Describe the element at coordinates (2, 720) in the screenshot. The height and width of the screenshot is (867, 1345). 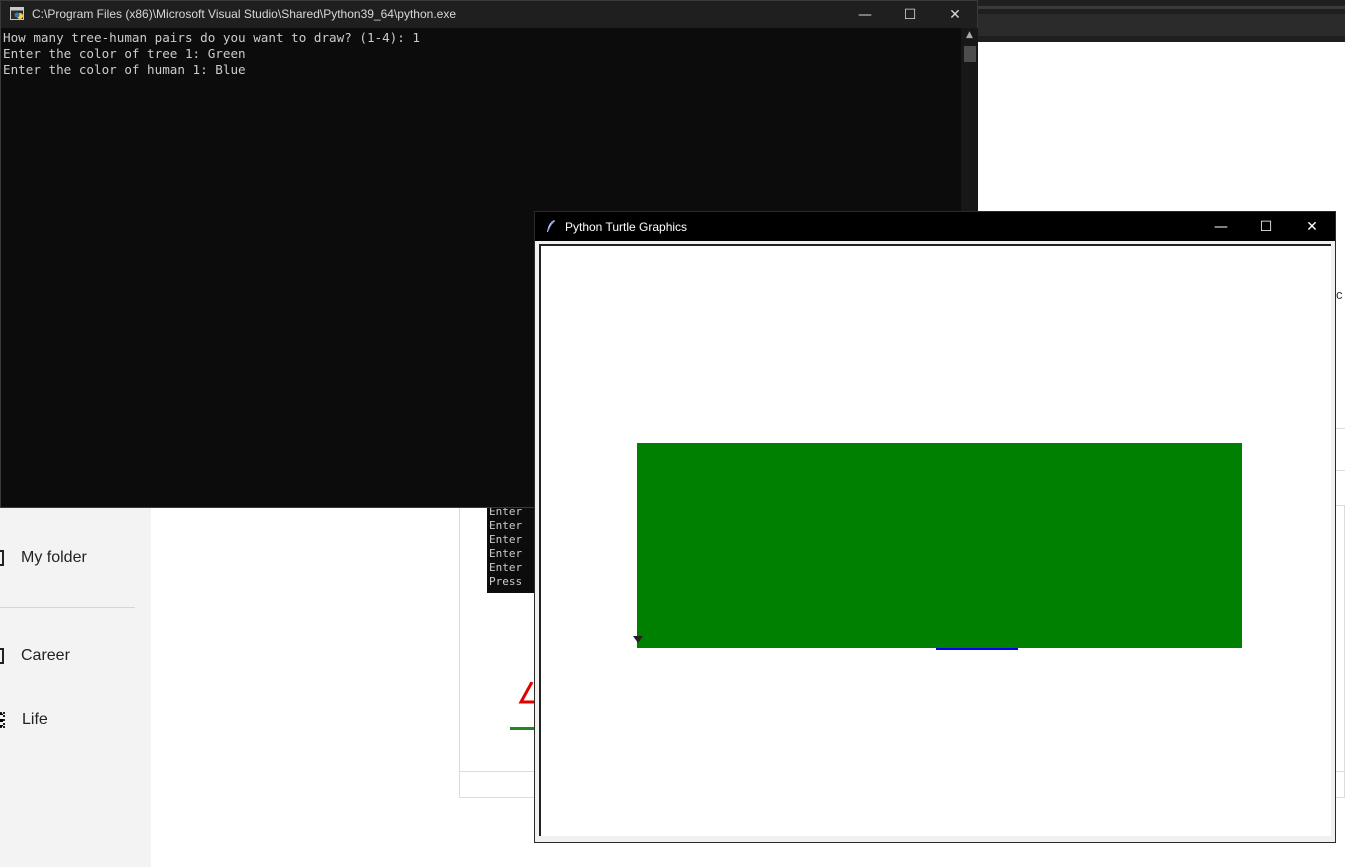
I see `list-icon` at that location.